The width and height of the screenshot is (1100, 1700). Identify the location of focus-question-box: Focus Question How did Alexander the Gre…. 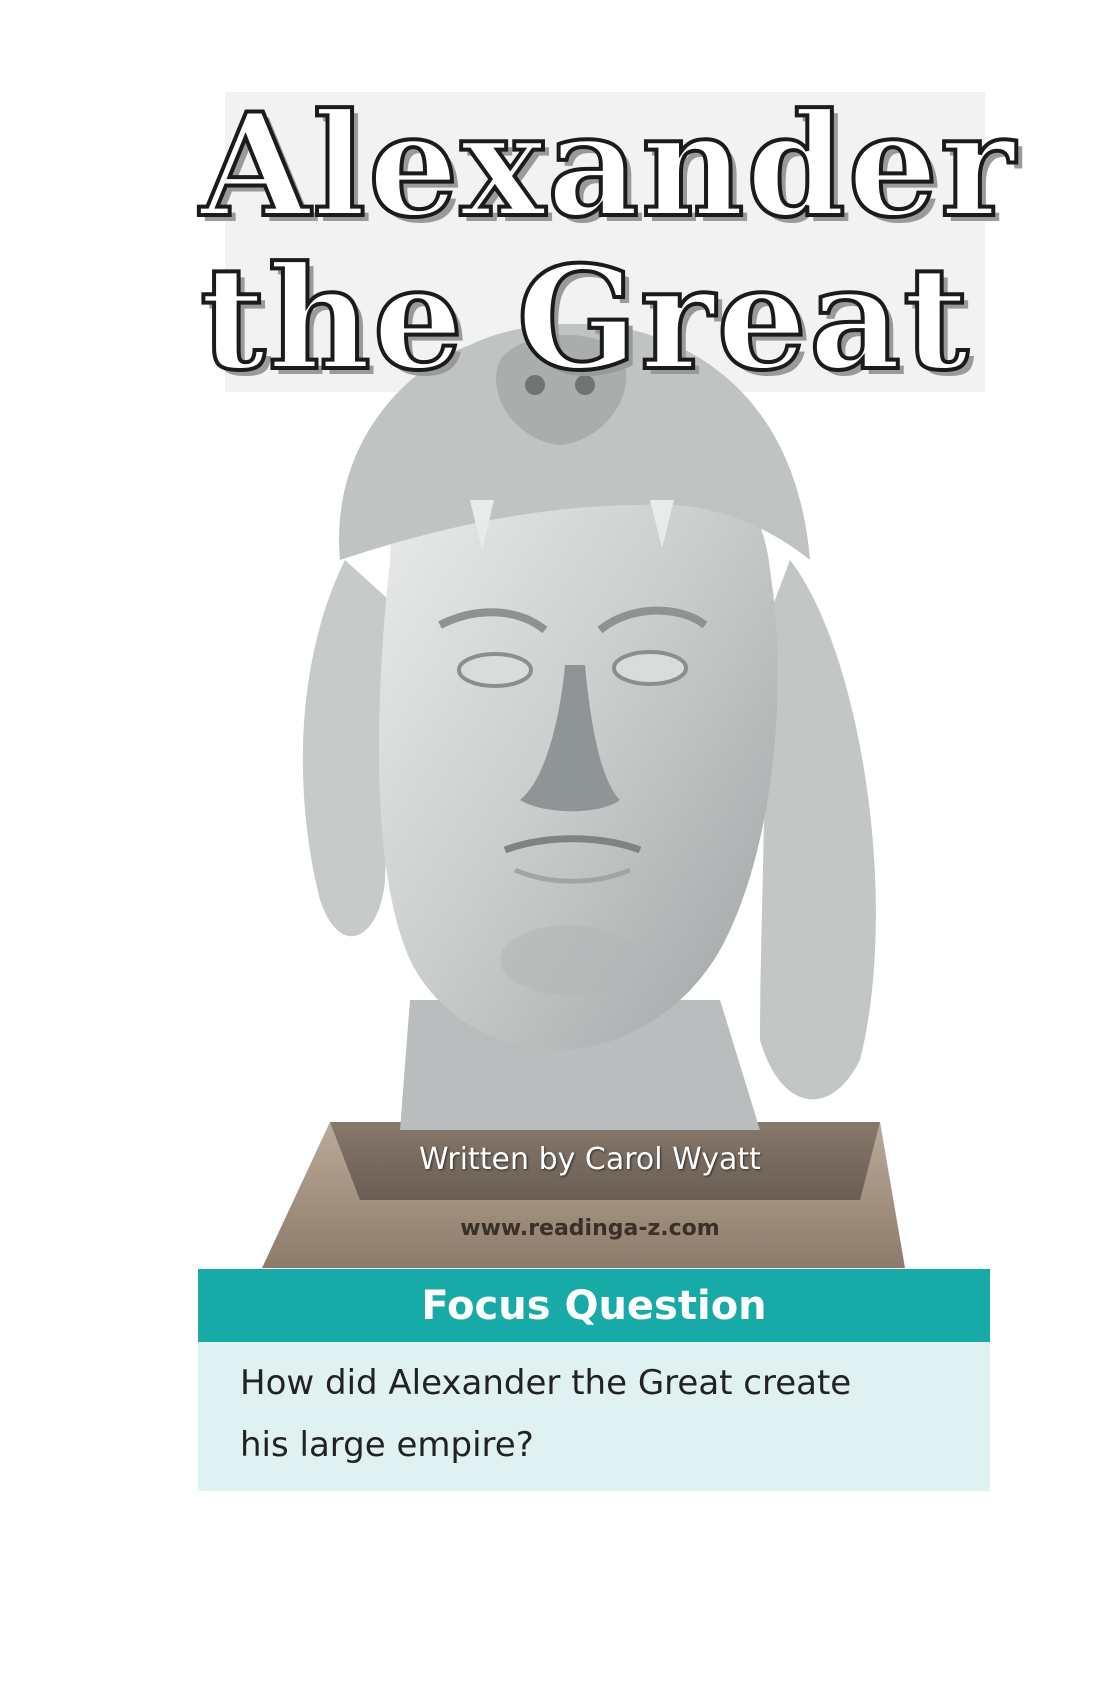
(594, 1380).